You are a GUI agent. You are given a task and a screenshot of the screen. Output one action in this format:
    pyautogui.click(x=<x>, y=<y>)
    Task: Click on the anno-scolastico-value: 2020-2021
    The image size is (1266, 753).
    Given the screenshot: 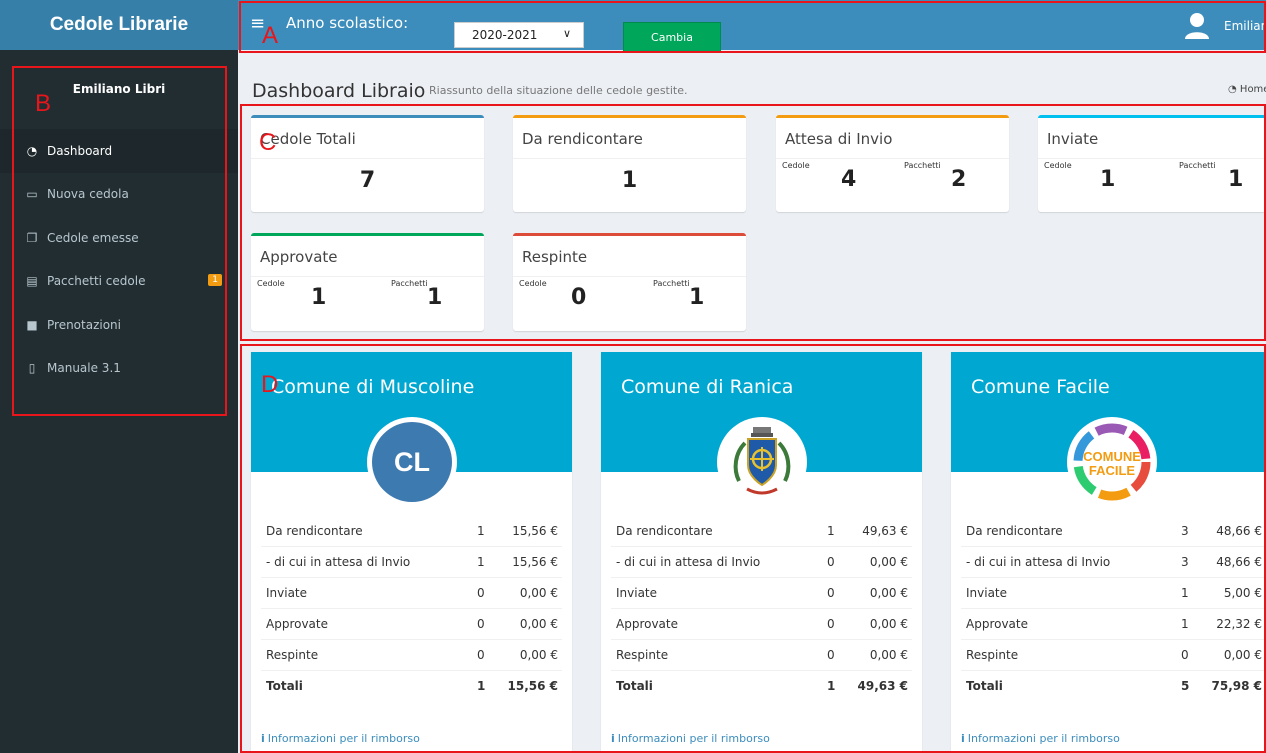 What is the action you would take?
    pyautogui.click(x=505, y=35)
    